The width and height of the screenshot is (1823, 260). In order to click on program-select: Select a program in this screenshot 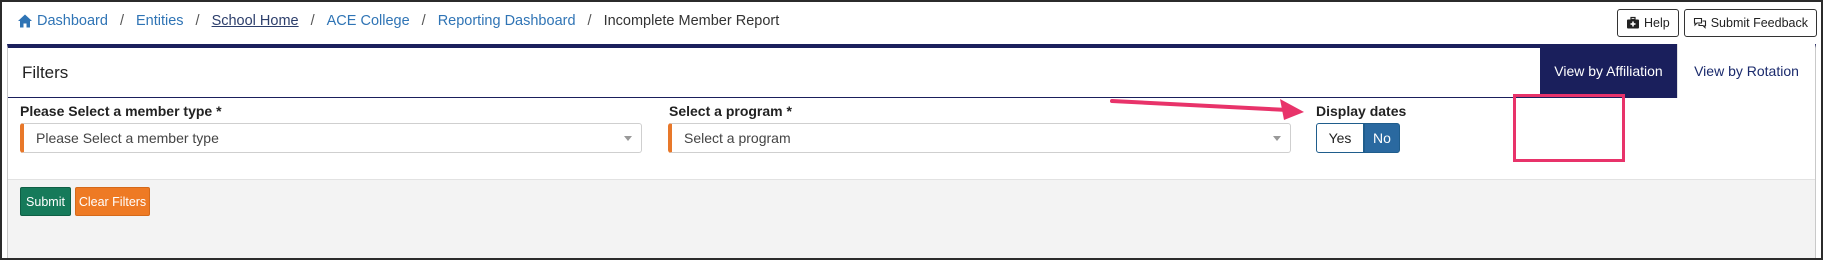, I will do `click(979, 138)`.